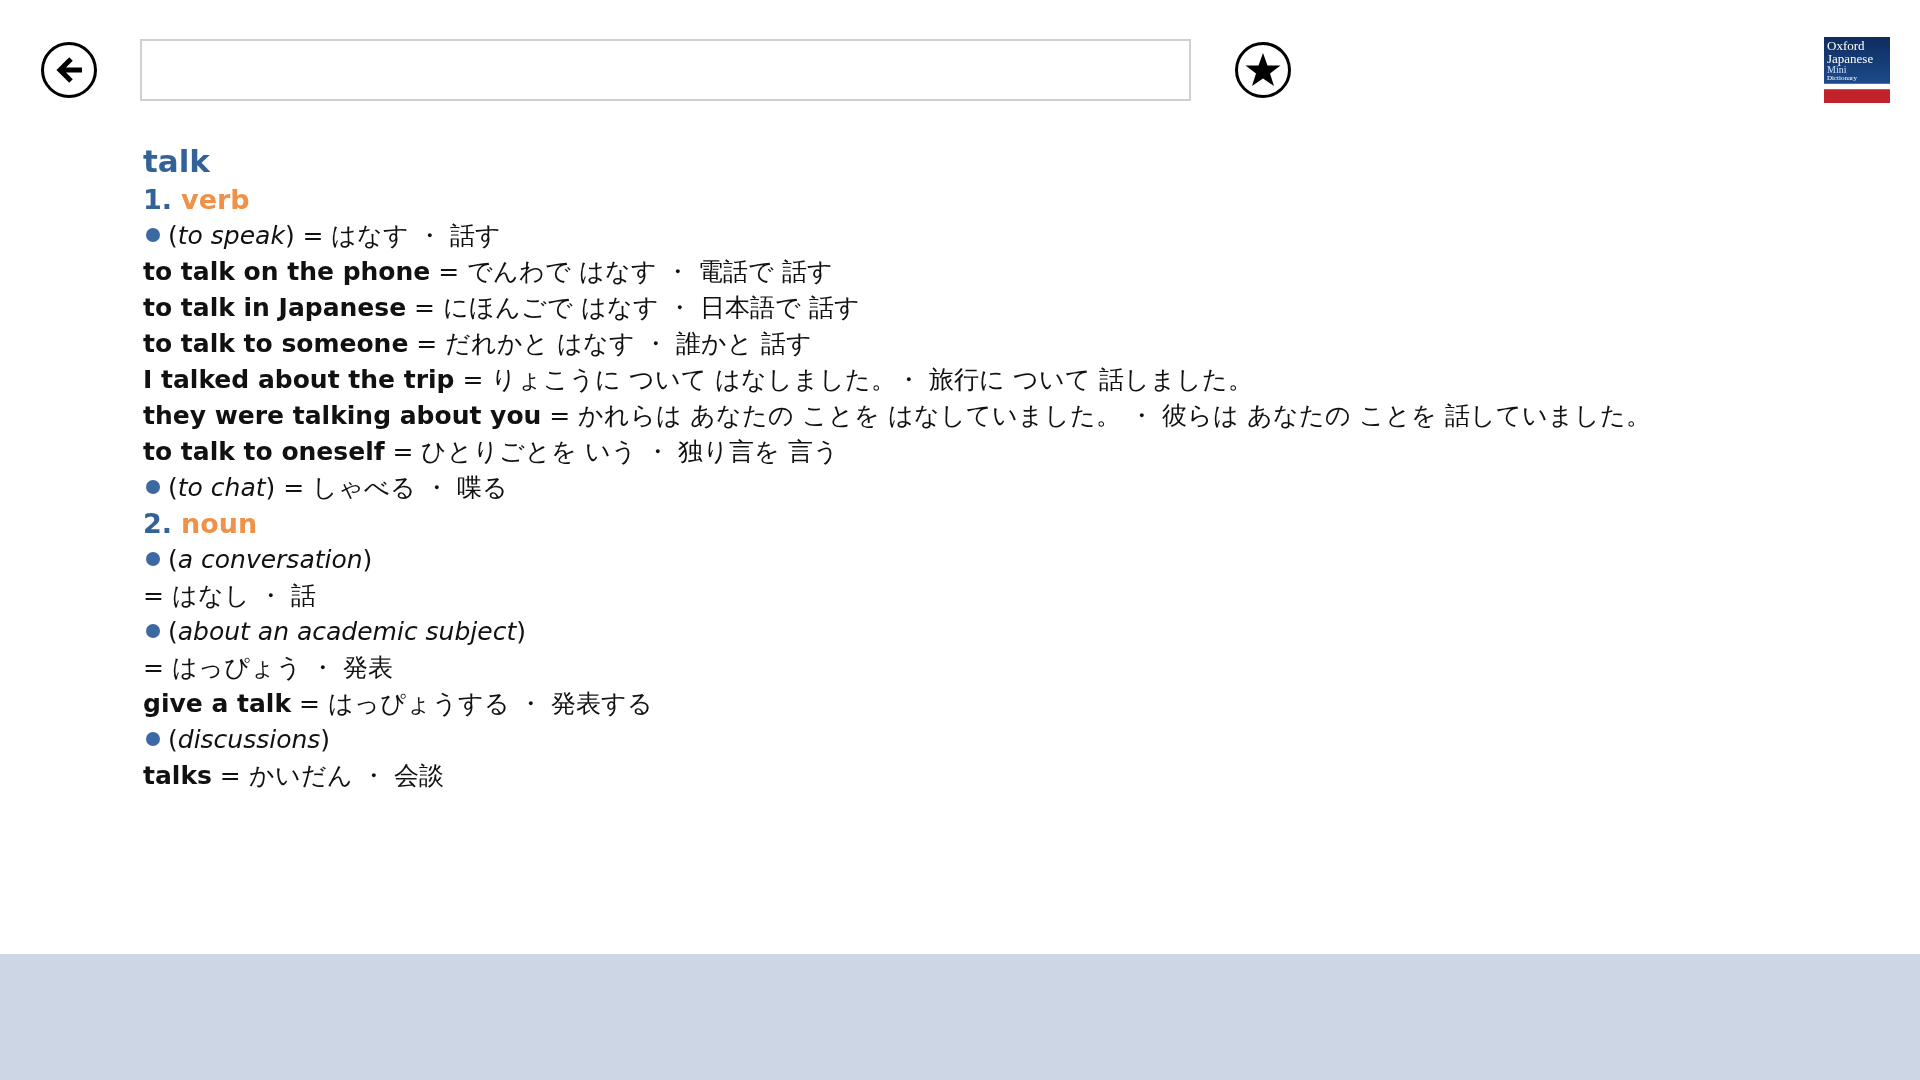  Describe the element at coordinates (158, 199) in the screenshot. I see `sense-number: 1.` at that location.